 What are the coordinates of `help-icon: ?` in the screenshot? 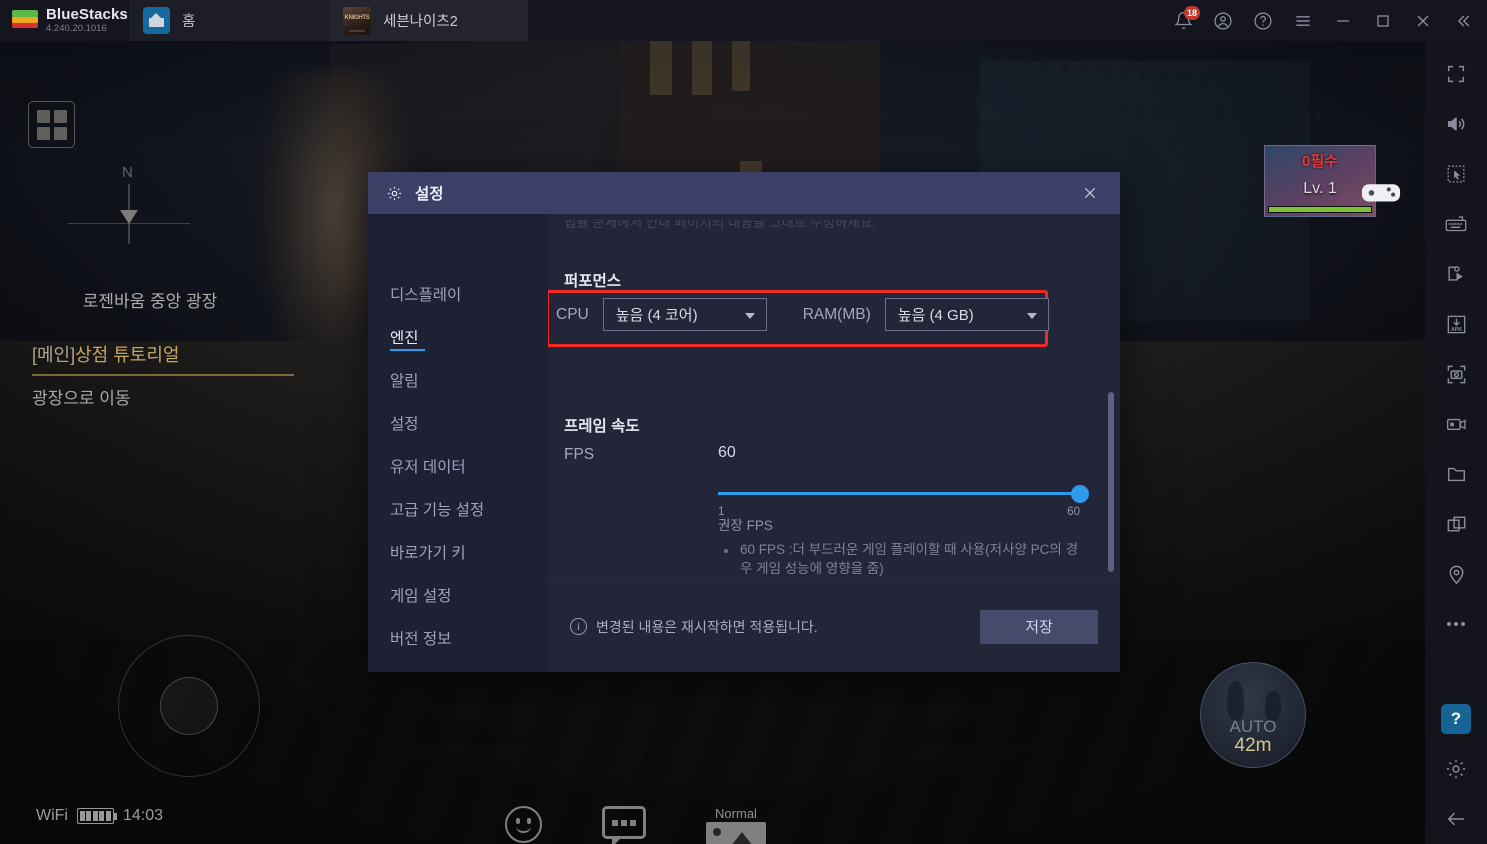 It's located at (1456, 719).